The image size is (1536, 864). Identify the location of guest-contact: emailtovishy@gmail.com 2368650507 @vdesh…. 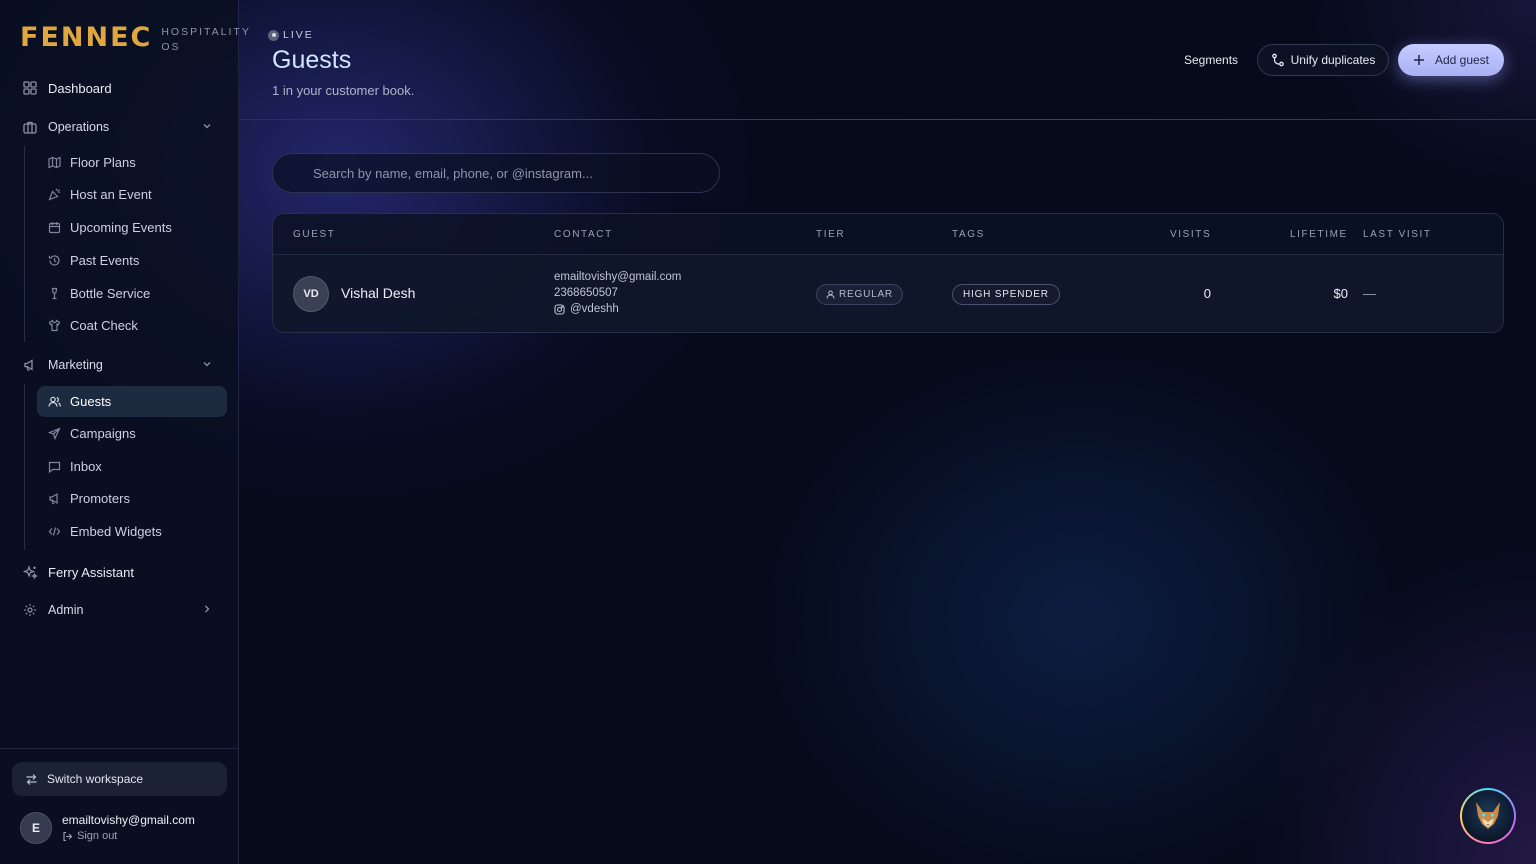
(617, 293).